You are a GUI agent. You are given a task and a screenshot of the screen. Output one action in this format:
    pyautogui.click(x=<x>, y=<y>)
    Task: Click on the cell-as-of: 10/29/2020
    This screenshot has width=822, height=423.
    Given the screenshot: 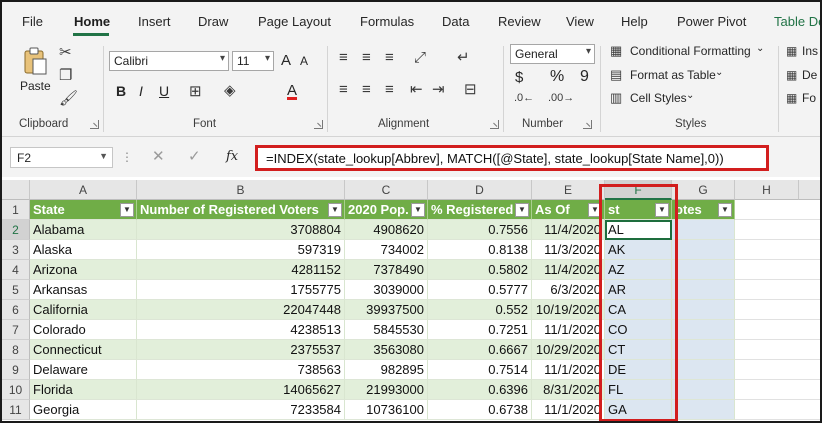 What is the action you would take?
    pyautogui.click(x=568, y=350)
    